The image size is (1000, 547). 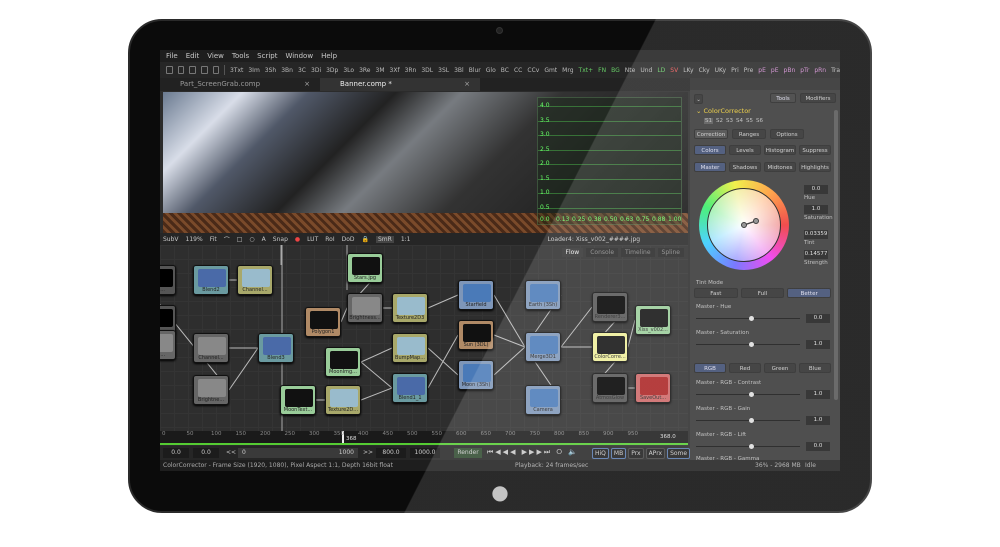 I want to click on tool-button-3bl: 3Bl, so click(x=459, y=70).